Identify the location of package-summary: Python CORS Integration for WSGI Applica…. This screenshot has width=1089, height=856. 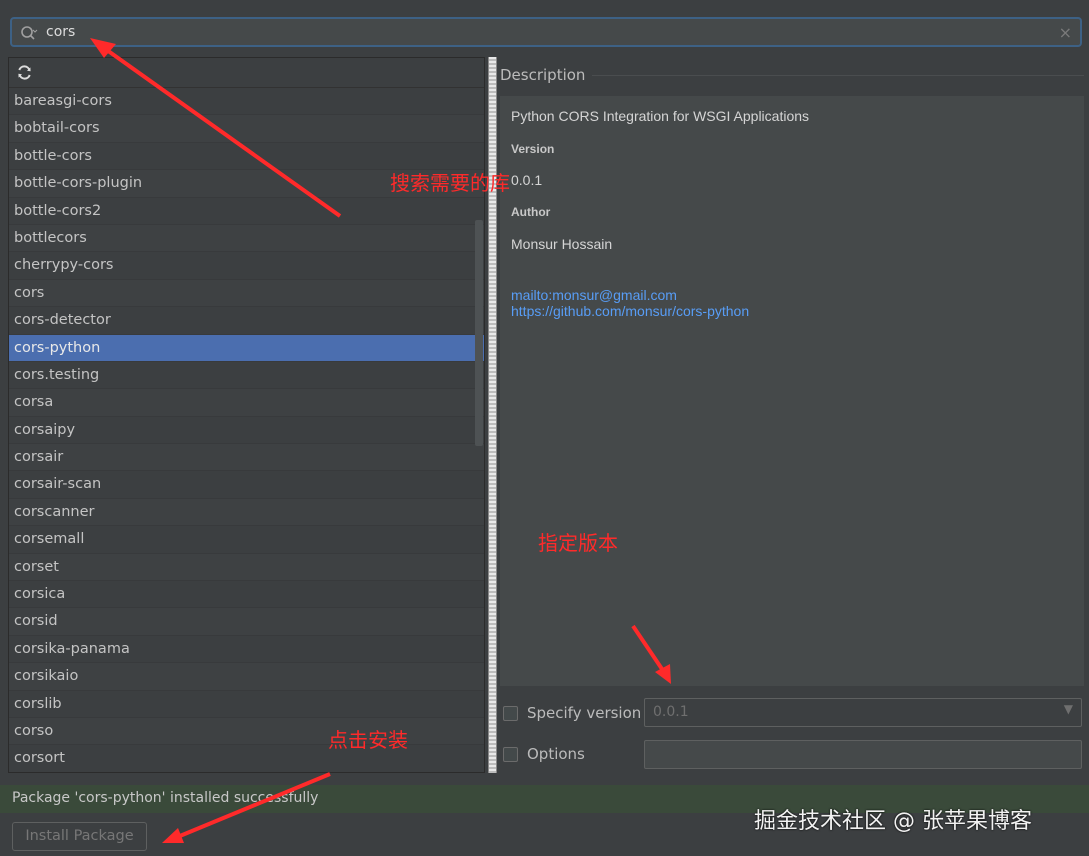
(660, 116).